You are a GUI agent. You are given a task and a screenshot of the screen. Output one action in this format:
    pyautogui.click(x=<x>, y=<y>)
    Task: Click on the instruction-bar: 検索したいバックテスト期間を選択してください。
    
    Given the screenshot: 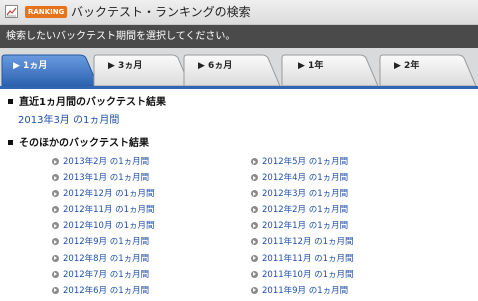 What is the action you would take?
    pyautogui.click(x=239, y=36)
    